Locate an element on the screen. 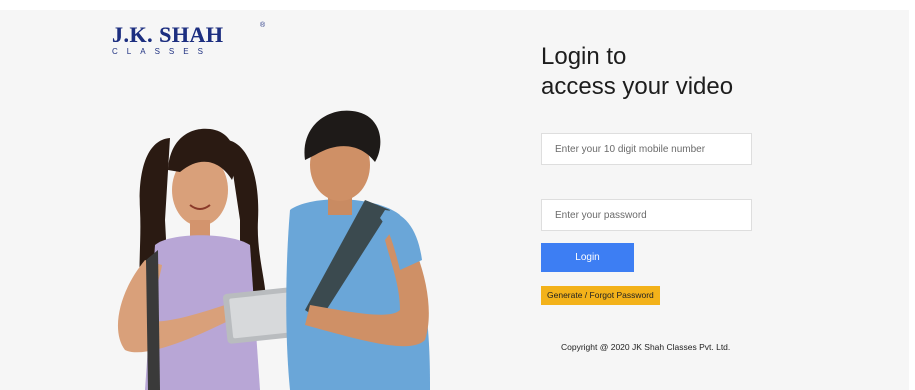 The height and width of the screenshot is (390, 915). mobile-number-input is located at coordinates (646, 149).